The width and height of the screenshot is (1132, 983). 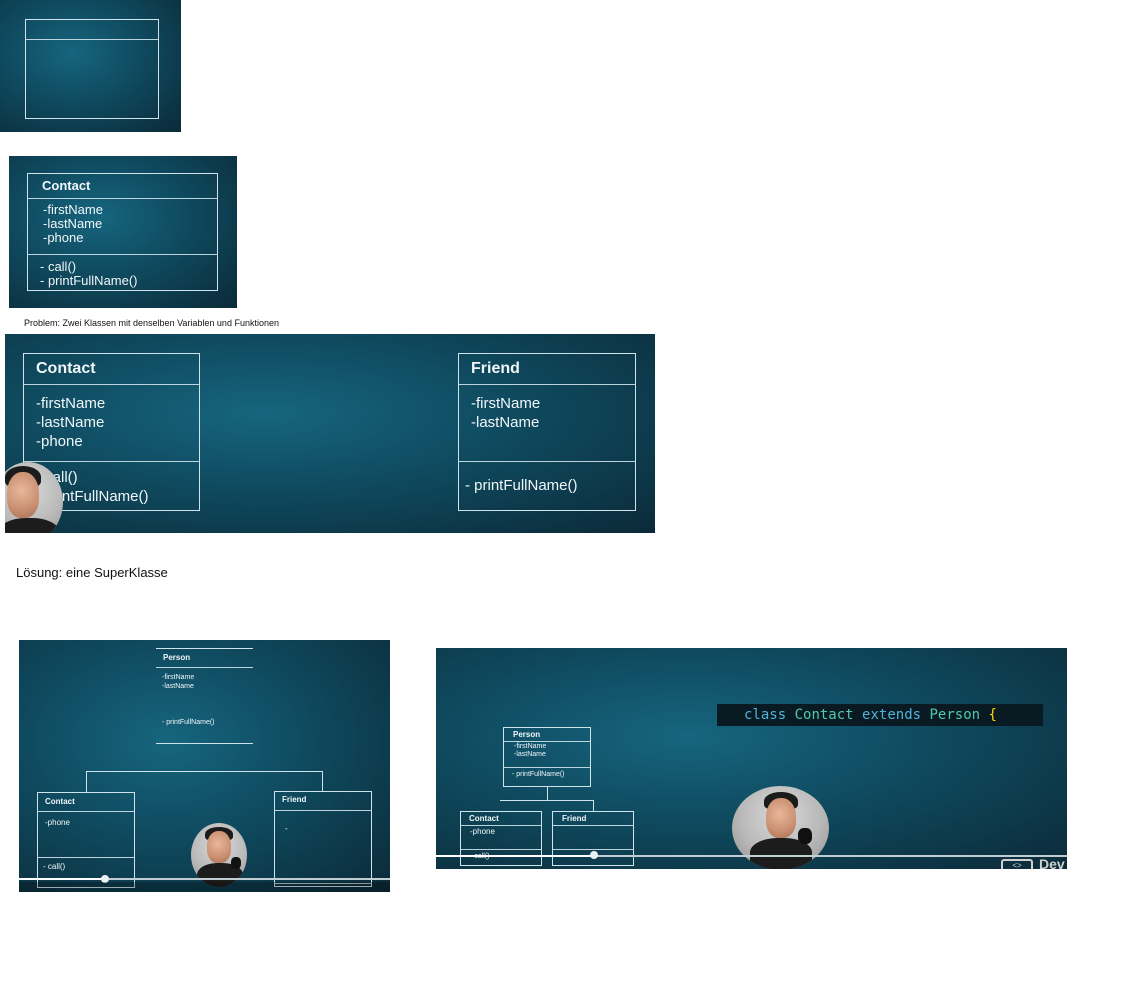 I want to click on caption-solution: Lösung: eine SuperKlasse, so click(x=92, y=572).